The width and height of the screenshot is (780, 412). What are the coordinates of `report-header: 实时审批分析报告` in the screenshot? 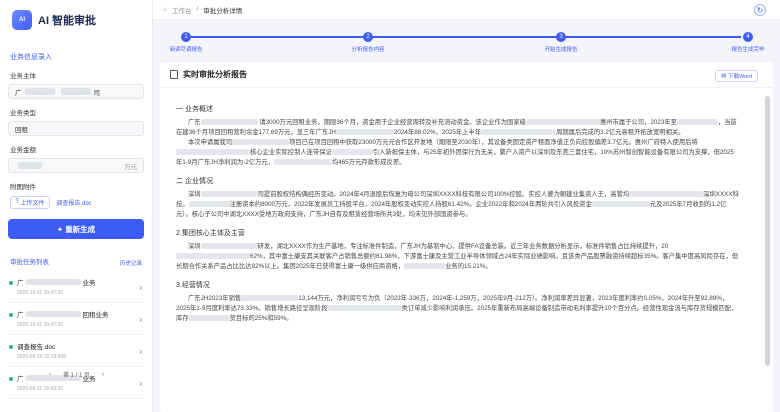 It's located at (466, 75).